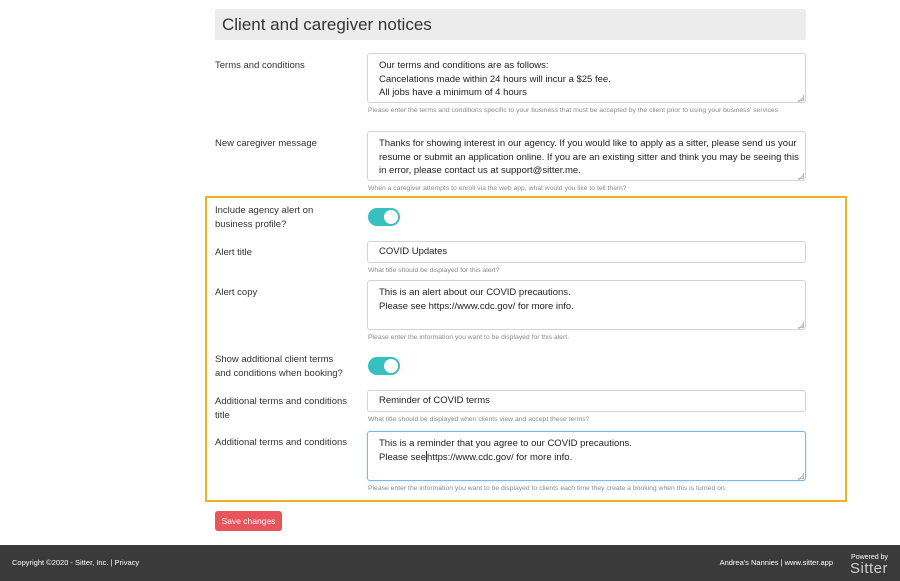 The width and height of the screenshot is (900, 581). What do you see at coordinates (586, 252) in the screenshot?
I see `alert-title-input: COVID Updates` at bounding box center [586, 252].